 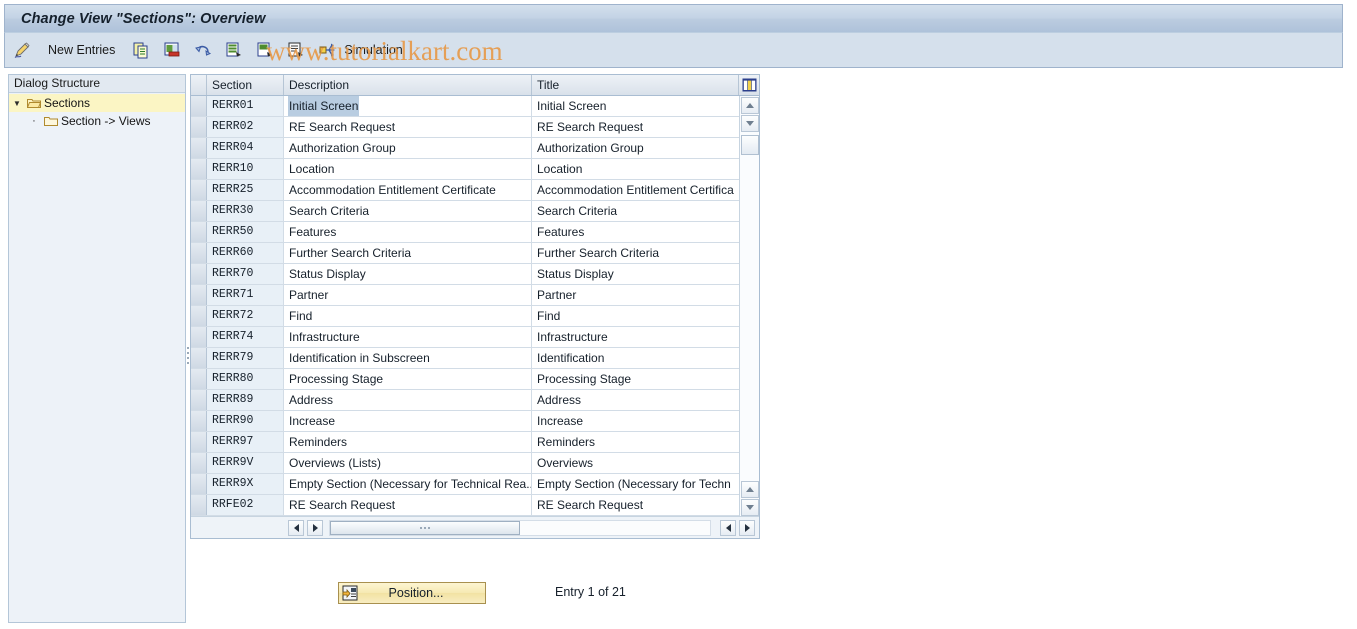 What do you see at coordinates (296, 527) in the screenshot?
I see `hscroll-left-button` at bounding box center [296, 527].